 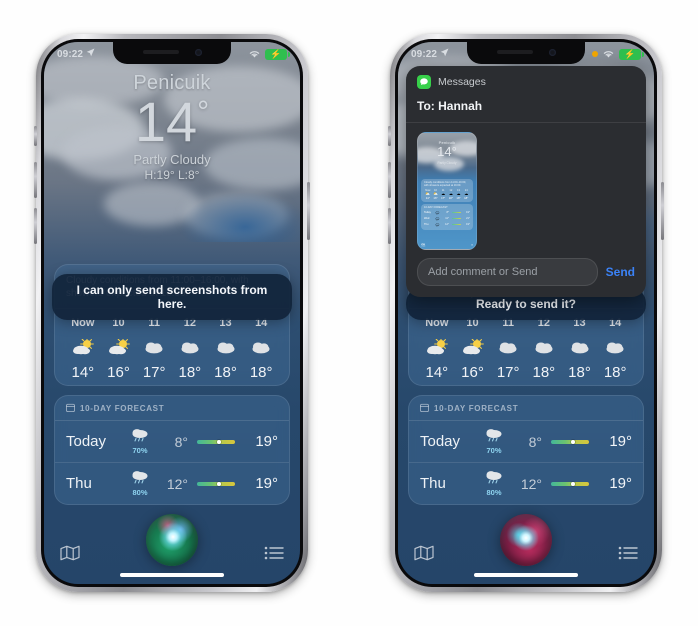 What do you see at coordinates (172, 297) in the screenshot?
I see `siri-response-banner-left: I can only send screenshots from here.` at bounding box center [172, 297].